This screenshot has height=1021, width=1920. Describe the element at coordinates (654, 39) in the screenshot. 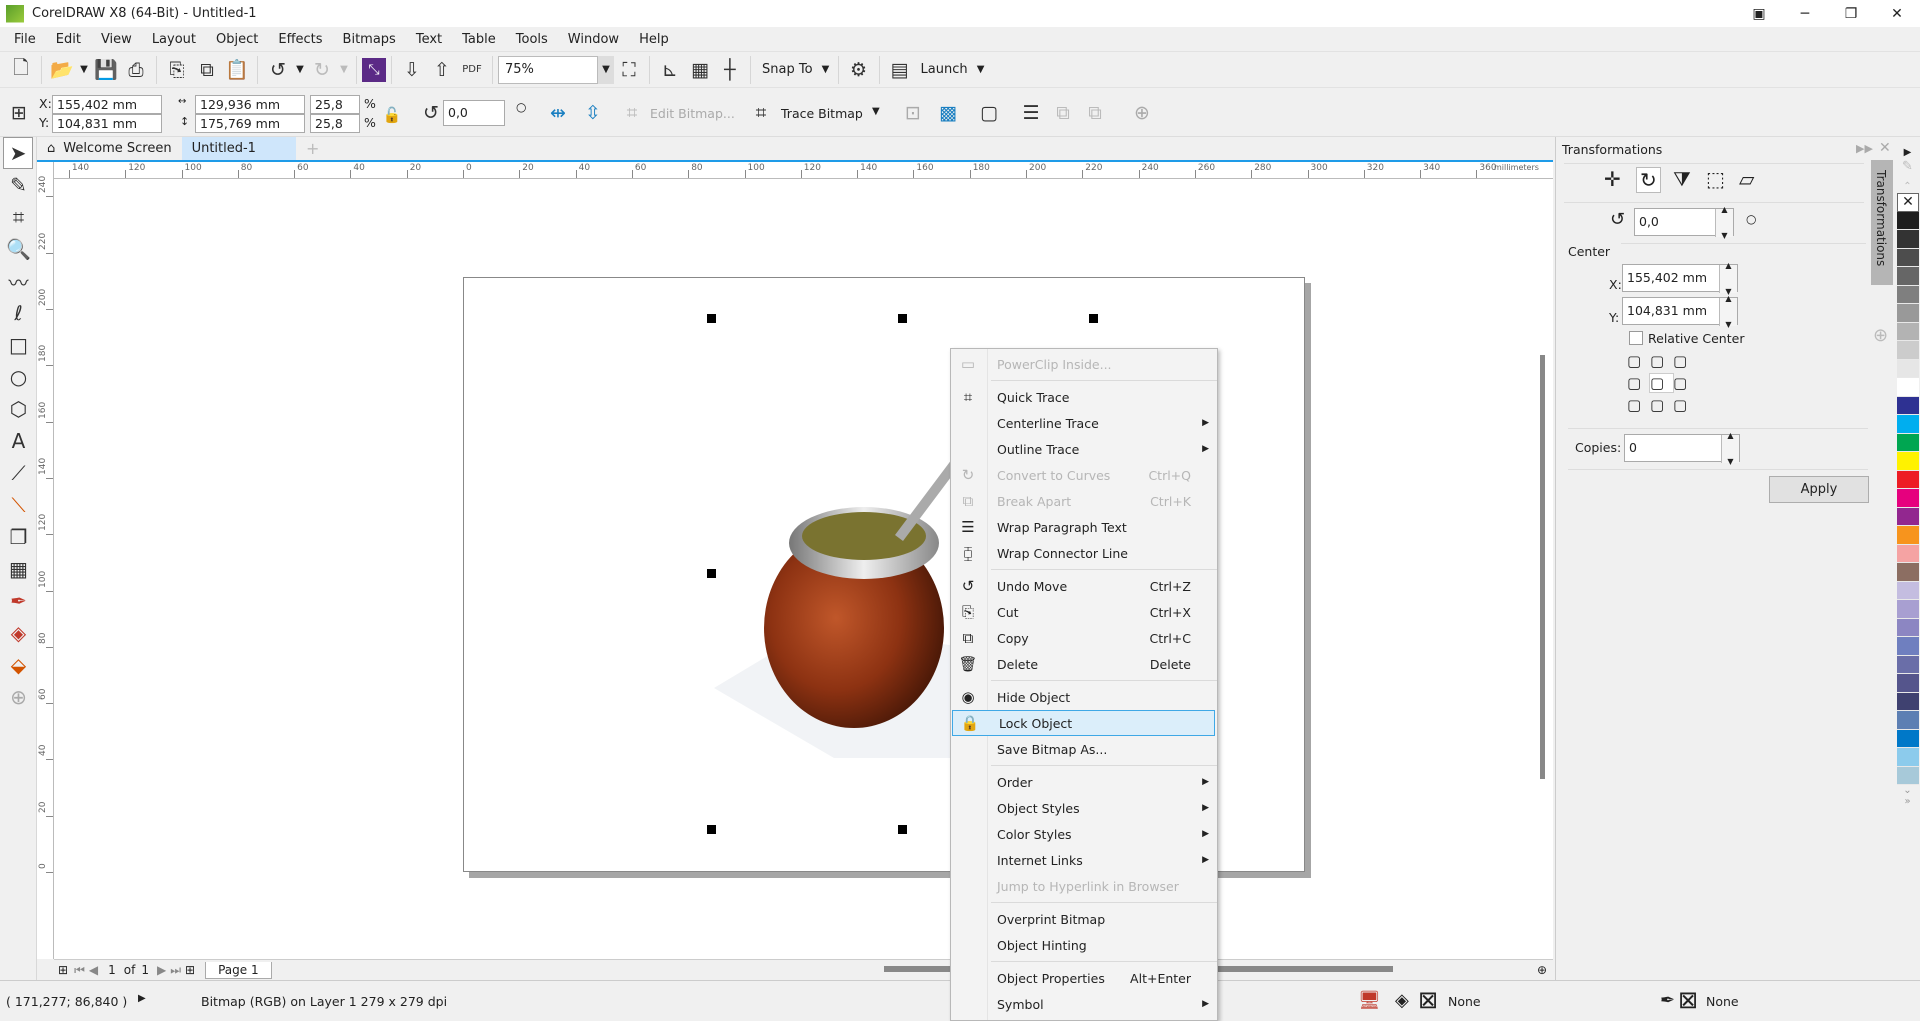

I see `menu-help: Help` at that location.